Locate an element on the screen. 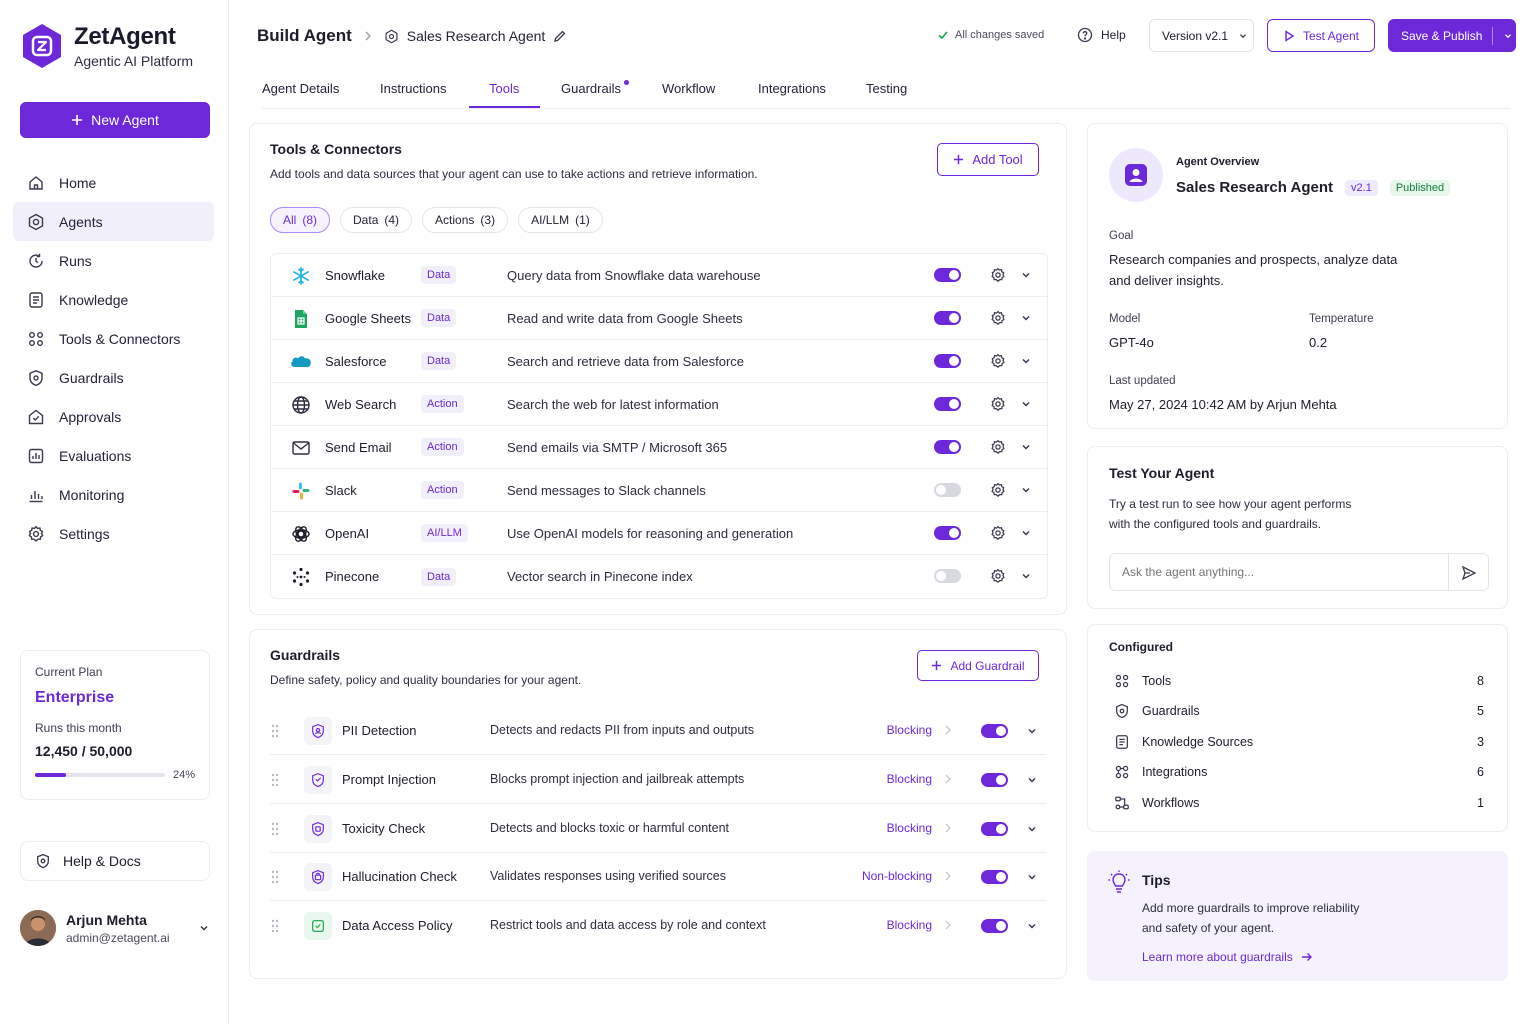 This screenshot has width=1536, height=1024. breadcrumb-agent-name: Sales Research Agent is located at coordinates (476, 36).